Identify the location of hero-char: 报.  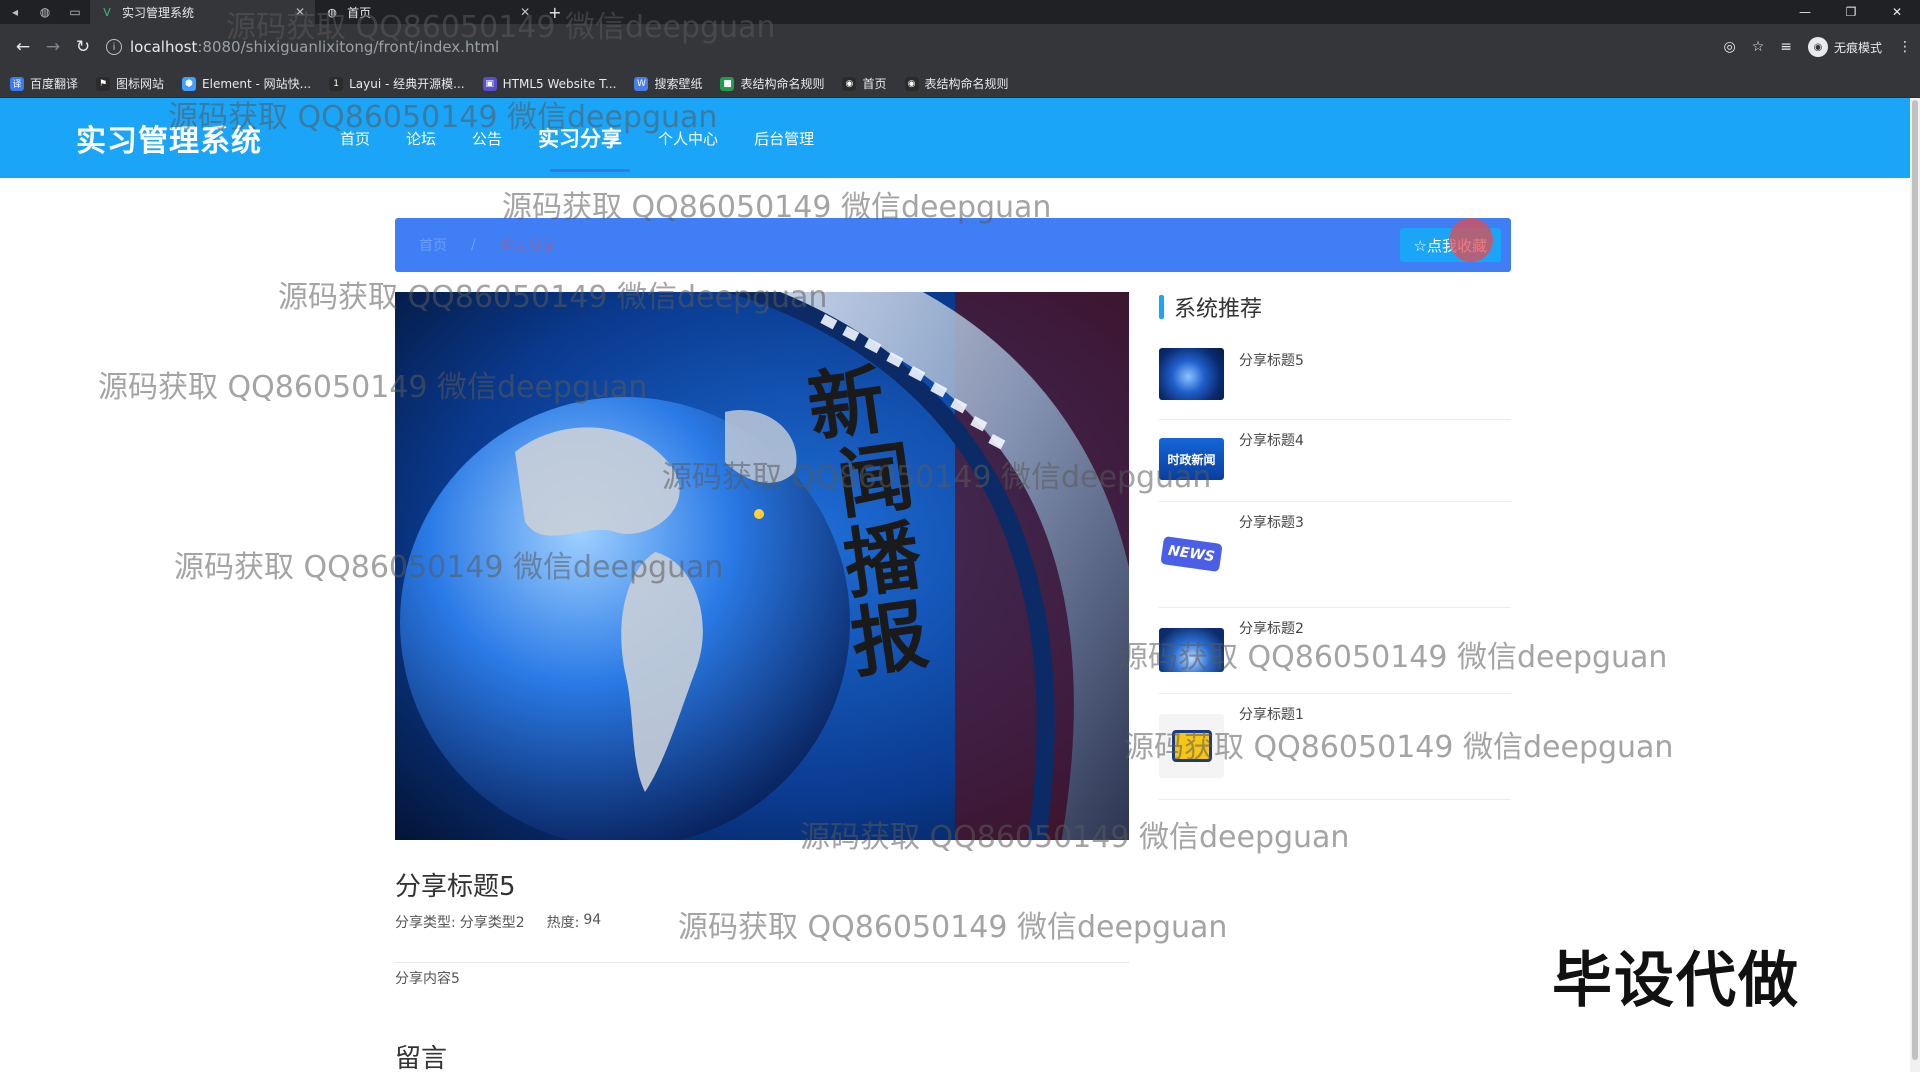
(889, 639).